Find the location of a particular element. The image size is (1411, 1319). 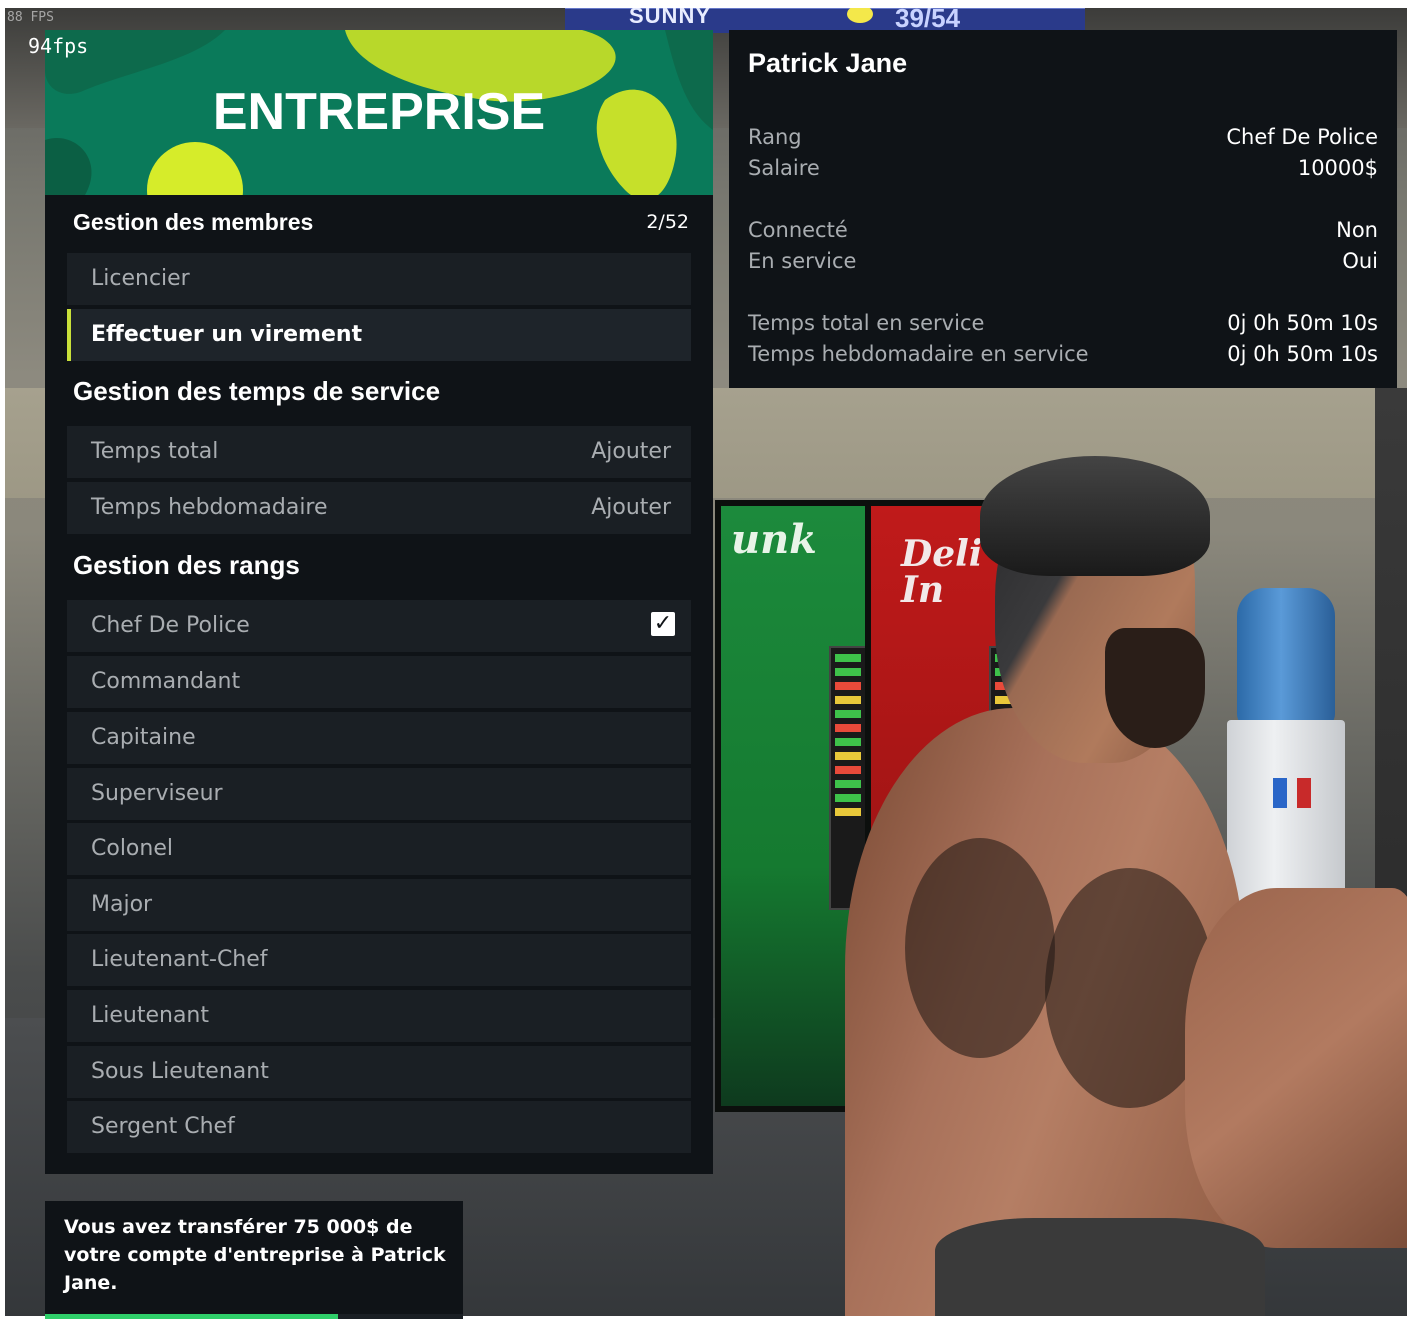

menu-header-banner: ENTREPRISE is located at coordinates (379, 112).